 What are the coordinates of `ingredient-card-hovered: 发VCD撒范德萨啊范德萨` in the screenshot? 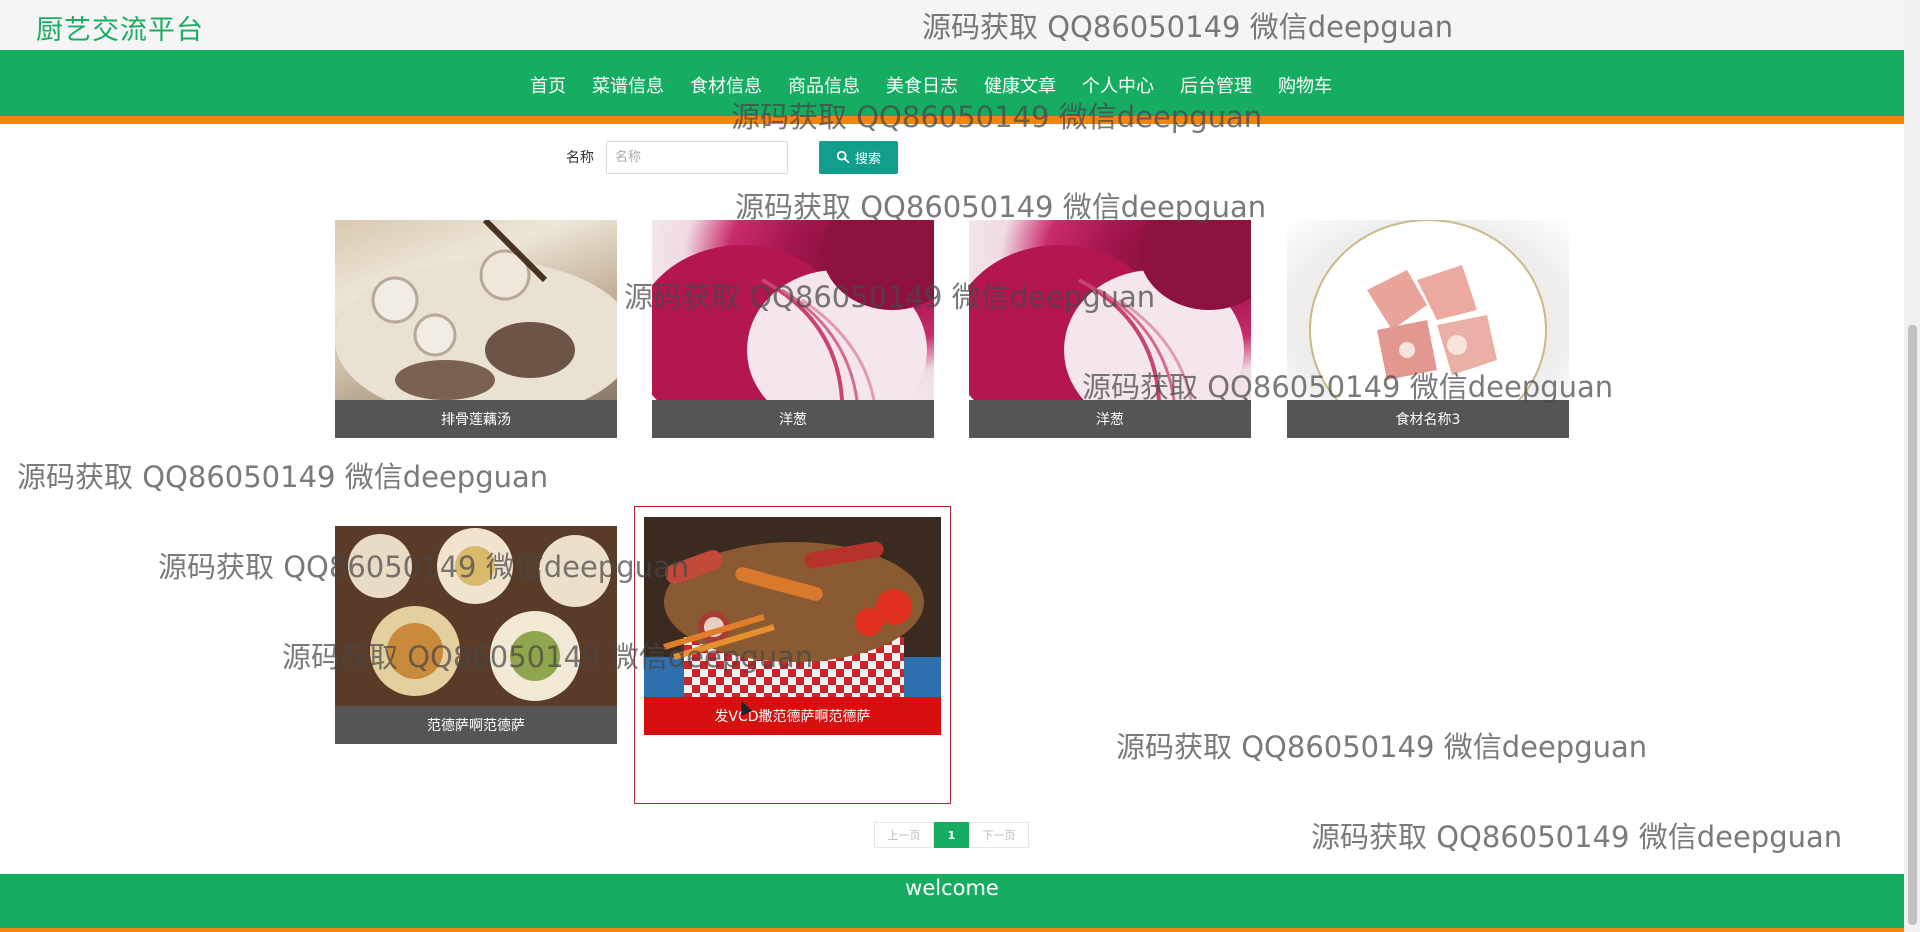 It's located at (792, 655).